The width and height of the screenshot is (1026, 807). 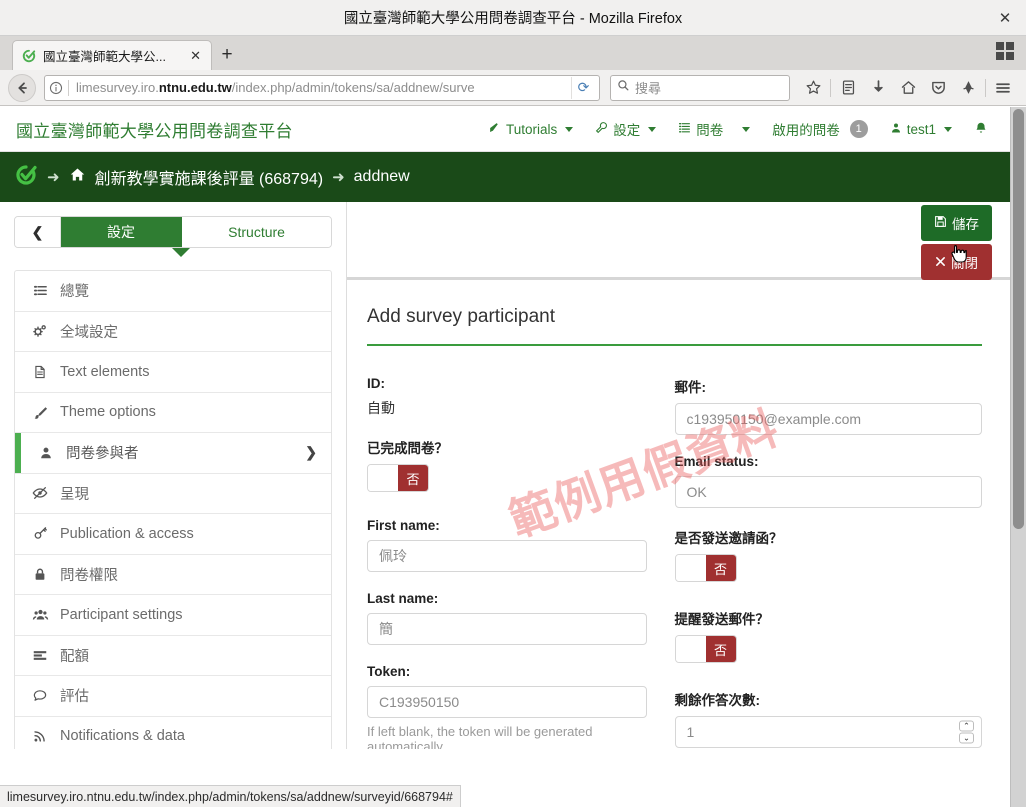 I want to click on browser-tab: 國立臺灣師範大學公... ✕, so click(x=112, y=55).